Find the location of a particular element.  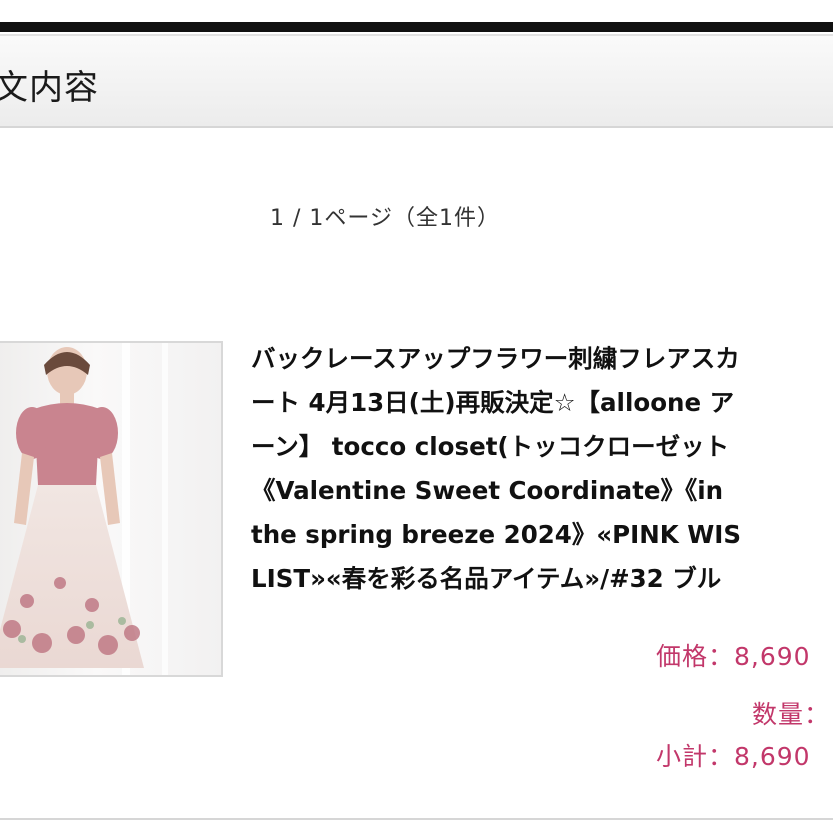

product-name-line: 《Valentine Sweet Coordinate》《in is located at coordinates (487, 490).